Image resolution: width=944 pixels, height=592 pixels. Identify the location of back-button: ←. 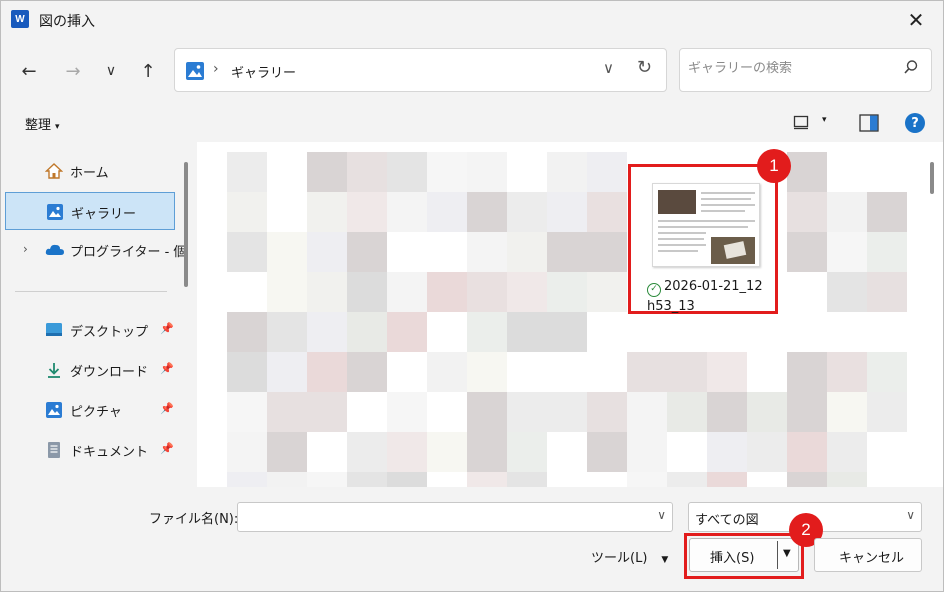
(29, 71).